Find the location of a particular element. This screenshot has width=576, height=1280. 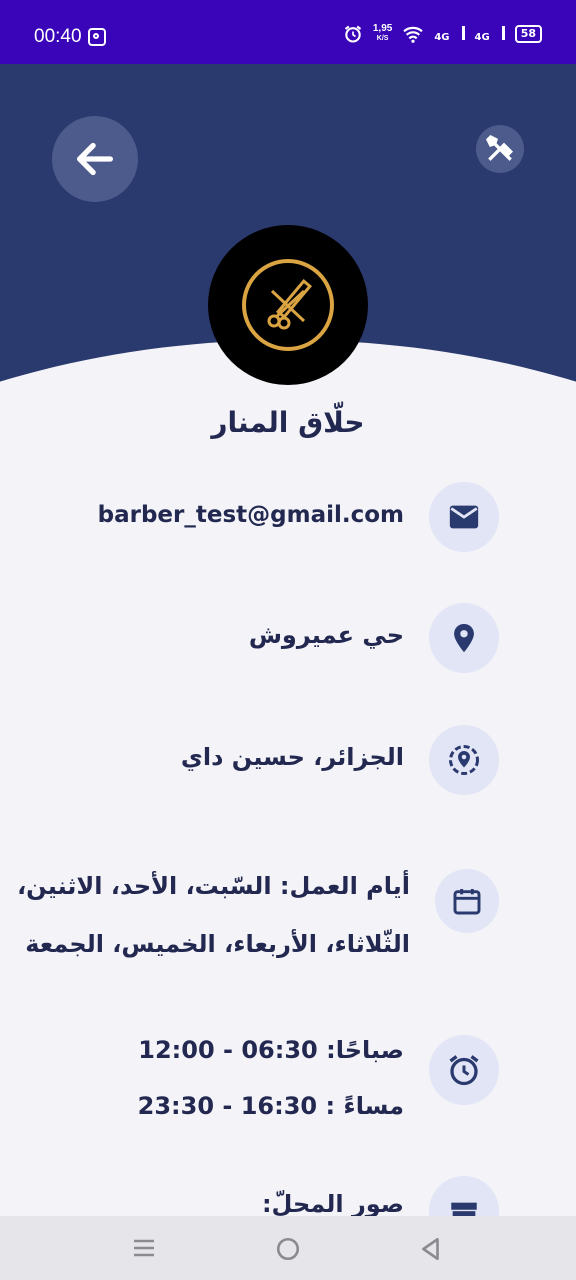

alarm-icon is located at coordinates (352, 34).